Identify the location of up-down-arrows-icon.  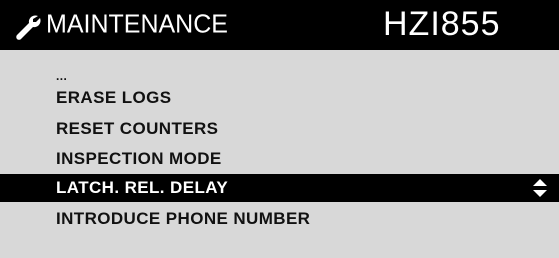
(540, 188).